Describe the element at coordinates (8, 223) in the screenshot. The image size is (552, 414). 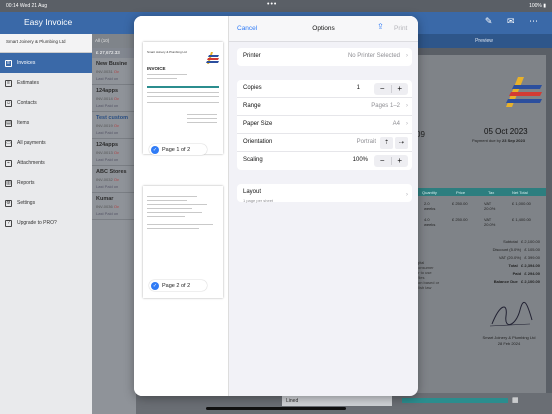
I see `upgrade-icon: ?` at that location.